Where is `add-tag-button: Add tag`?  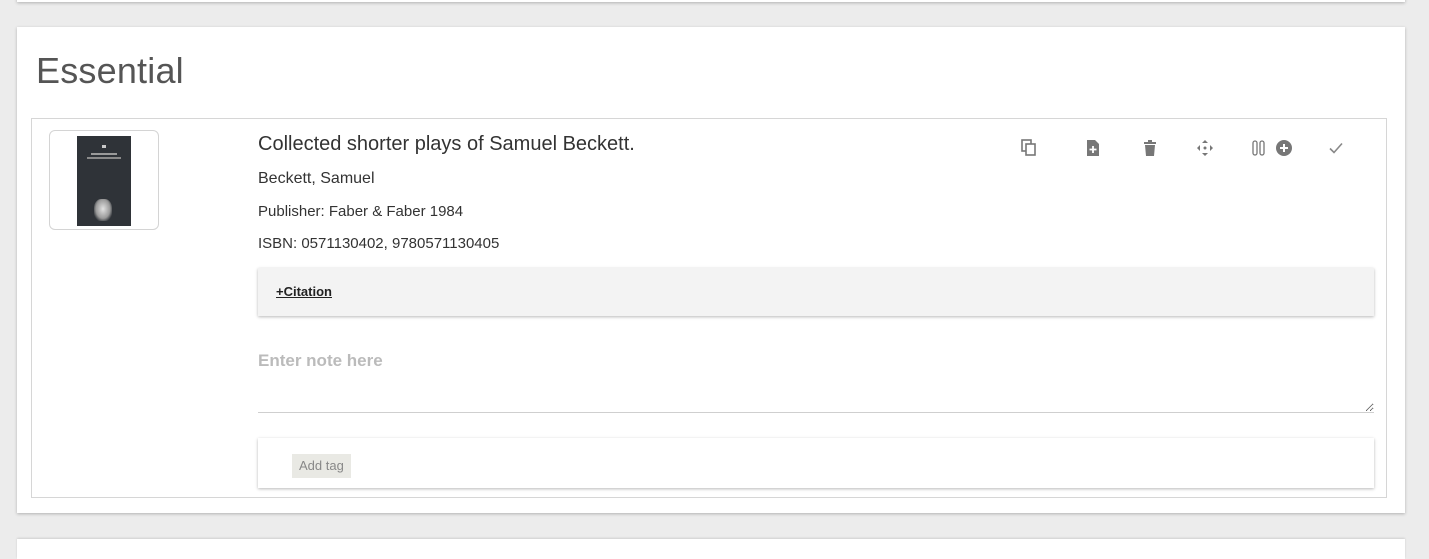 add-tag-button: Add tag is located at coordinates (321, 466).